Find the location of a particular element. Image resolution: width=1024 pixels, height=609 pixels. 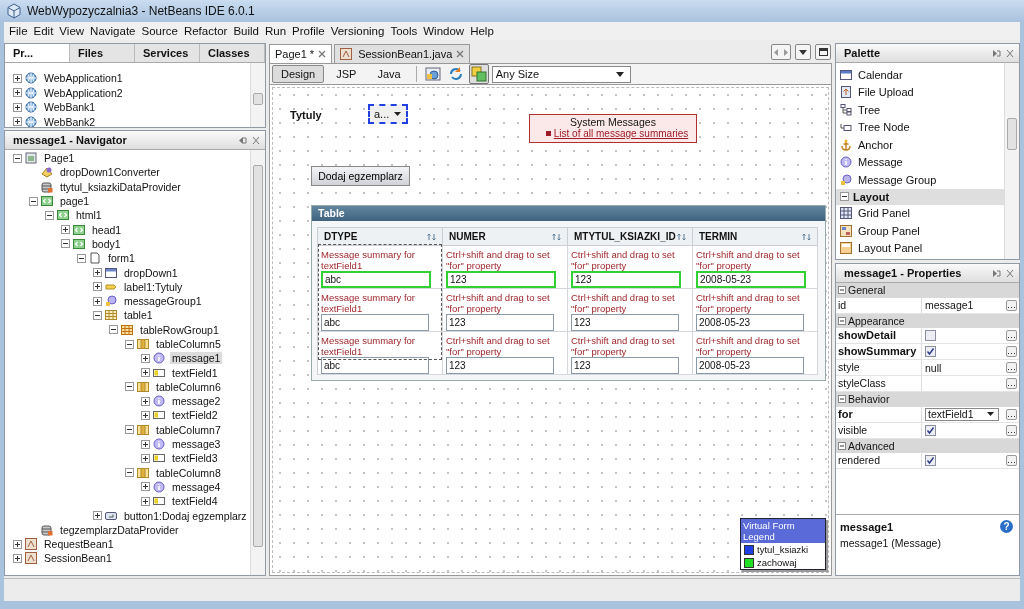

navigator-node: html1 is located at coordinates (89, 215).